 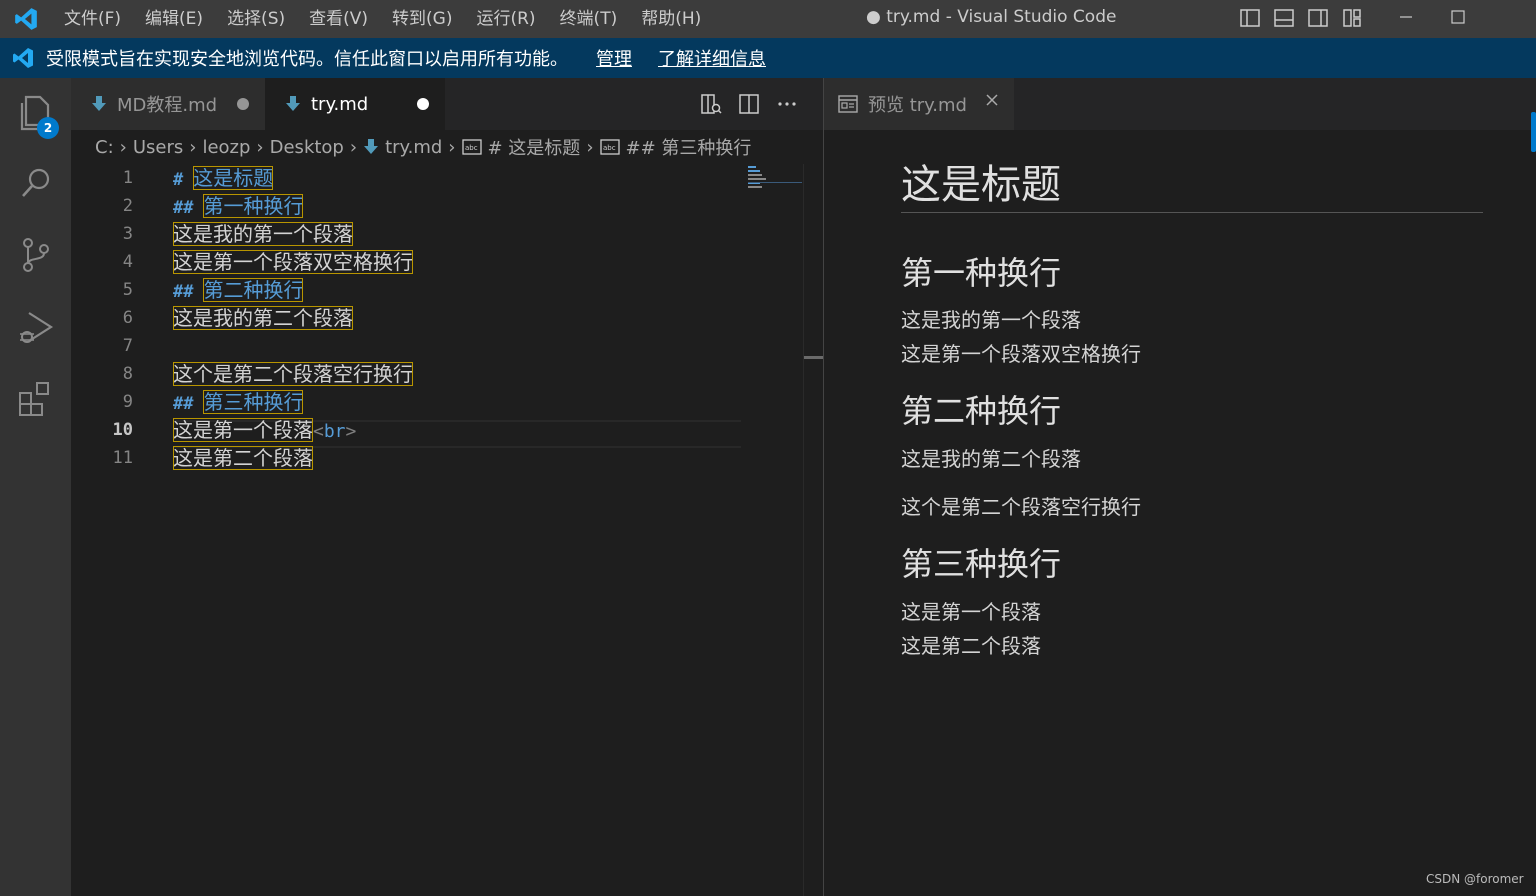 I want to click on line-number: 3, so click(x=127, y=234).